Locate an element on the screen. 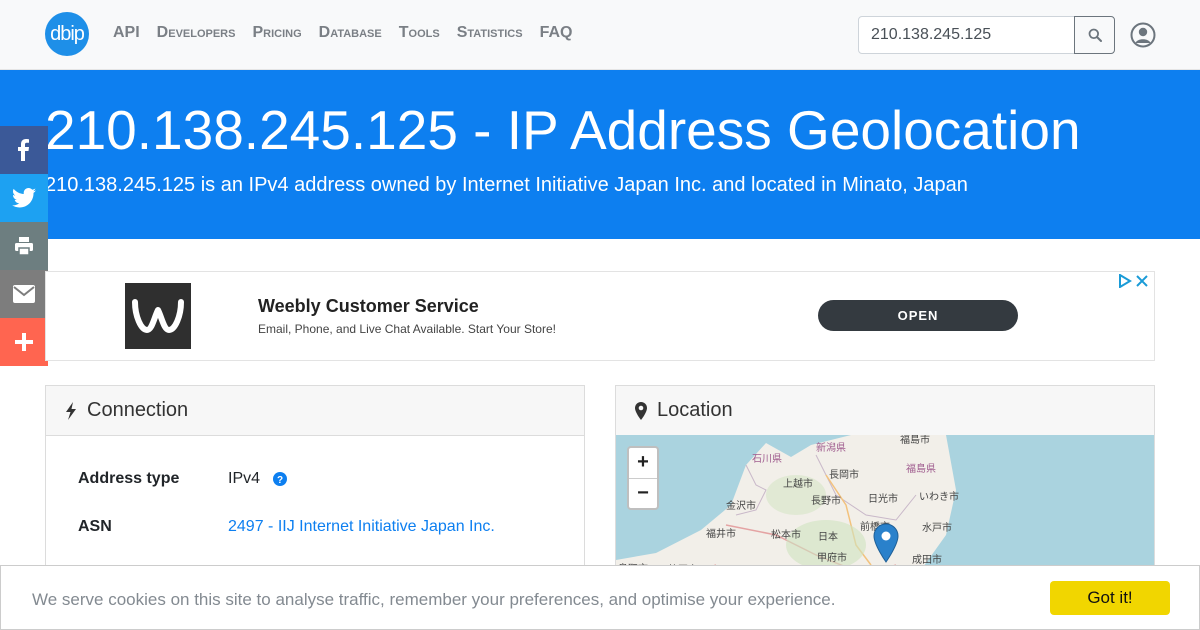 This screenshot has width=1200, height=630. plus-icon is located at coordinates (24, 342).